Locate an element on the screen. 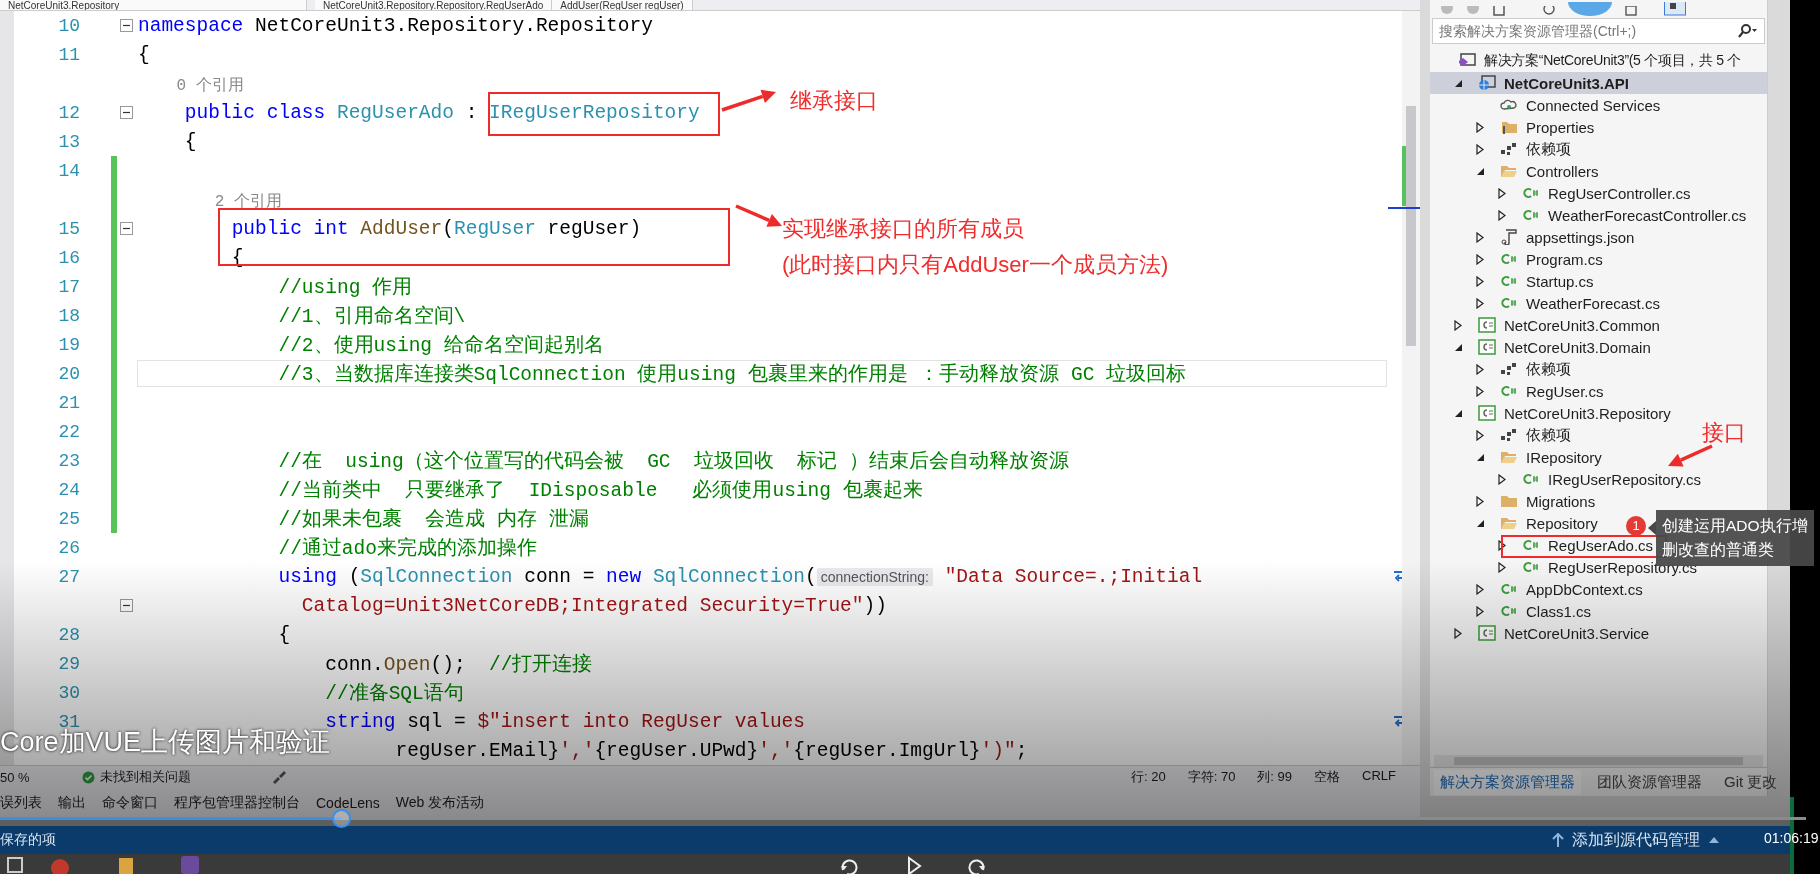 This screenshot has height=874, width=1820. tree-item: Class1.cs is located at coordinates (1513, 611).